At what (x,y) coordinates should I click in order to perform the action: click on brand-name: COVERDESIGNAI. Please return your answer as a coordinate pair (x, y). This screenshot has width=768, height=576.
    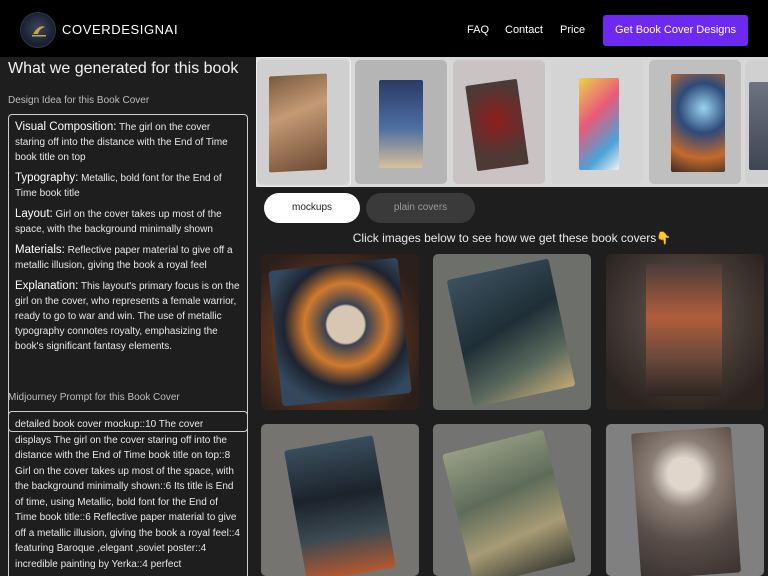
    Looking at the image, I should click on (120, 29).